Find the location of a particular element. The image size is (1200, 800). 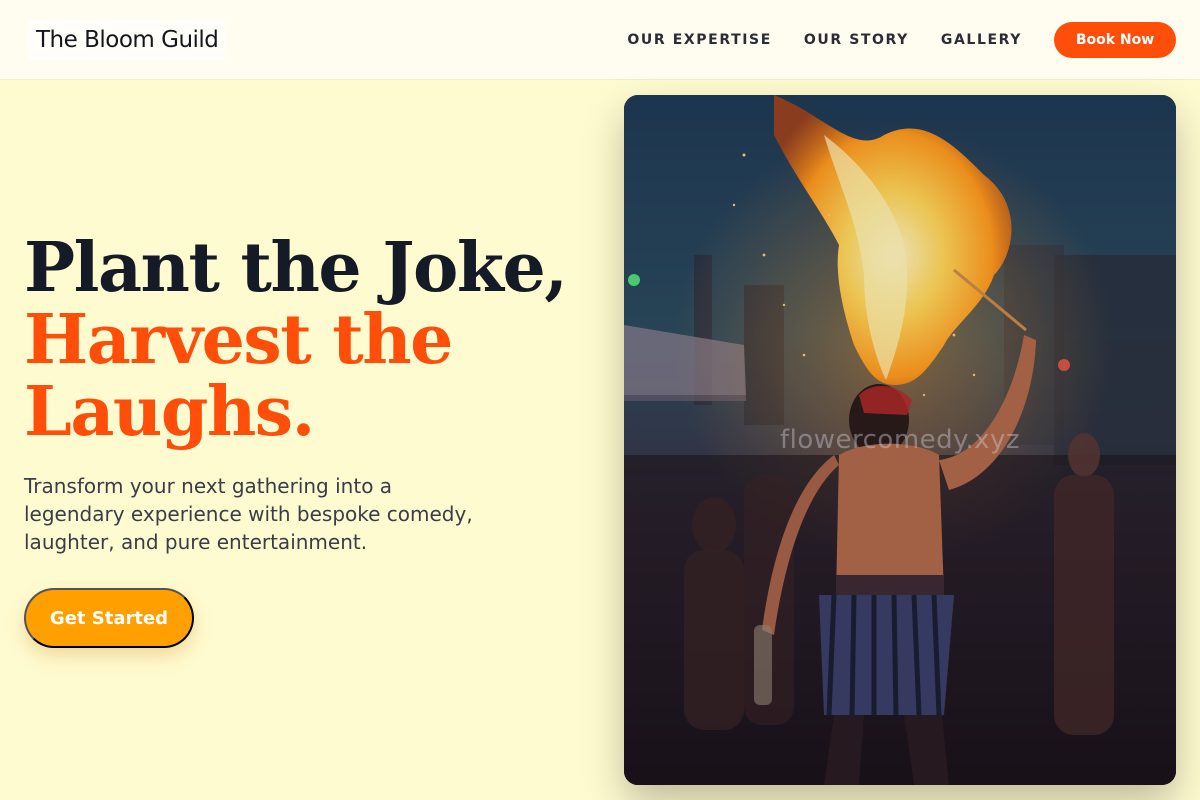

nav-link-our-expertise: OUR EXPERTISE is located at coordinates (699, 40).